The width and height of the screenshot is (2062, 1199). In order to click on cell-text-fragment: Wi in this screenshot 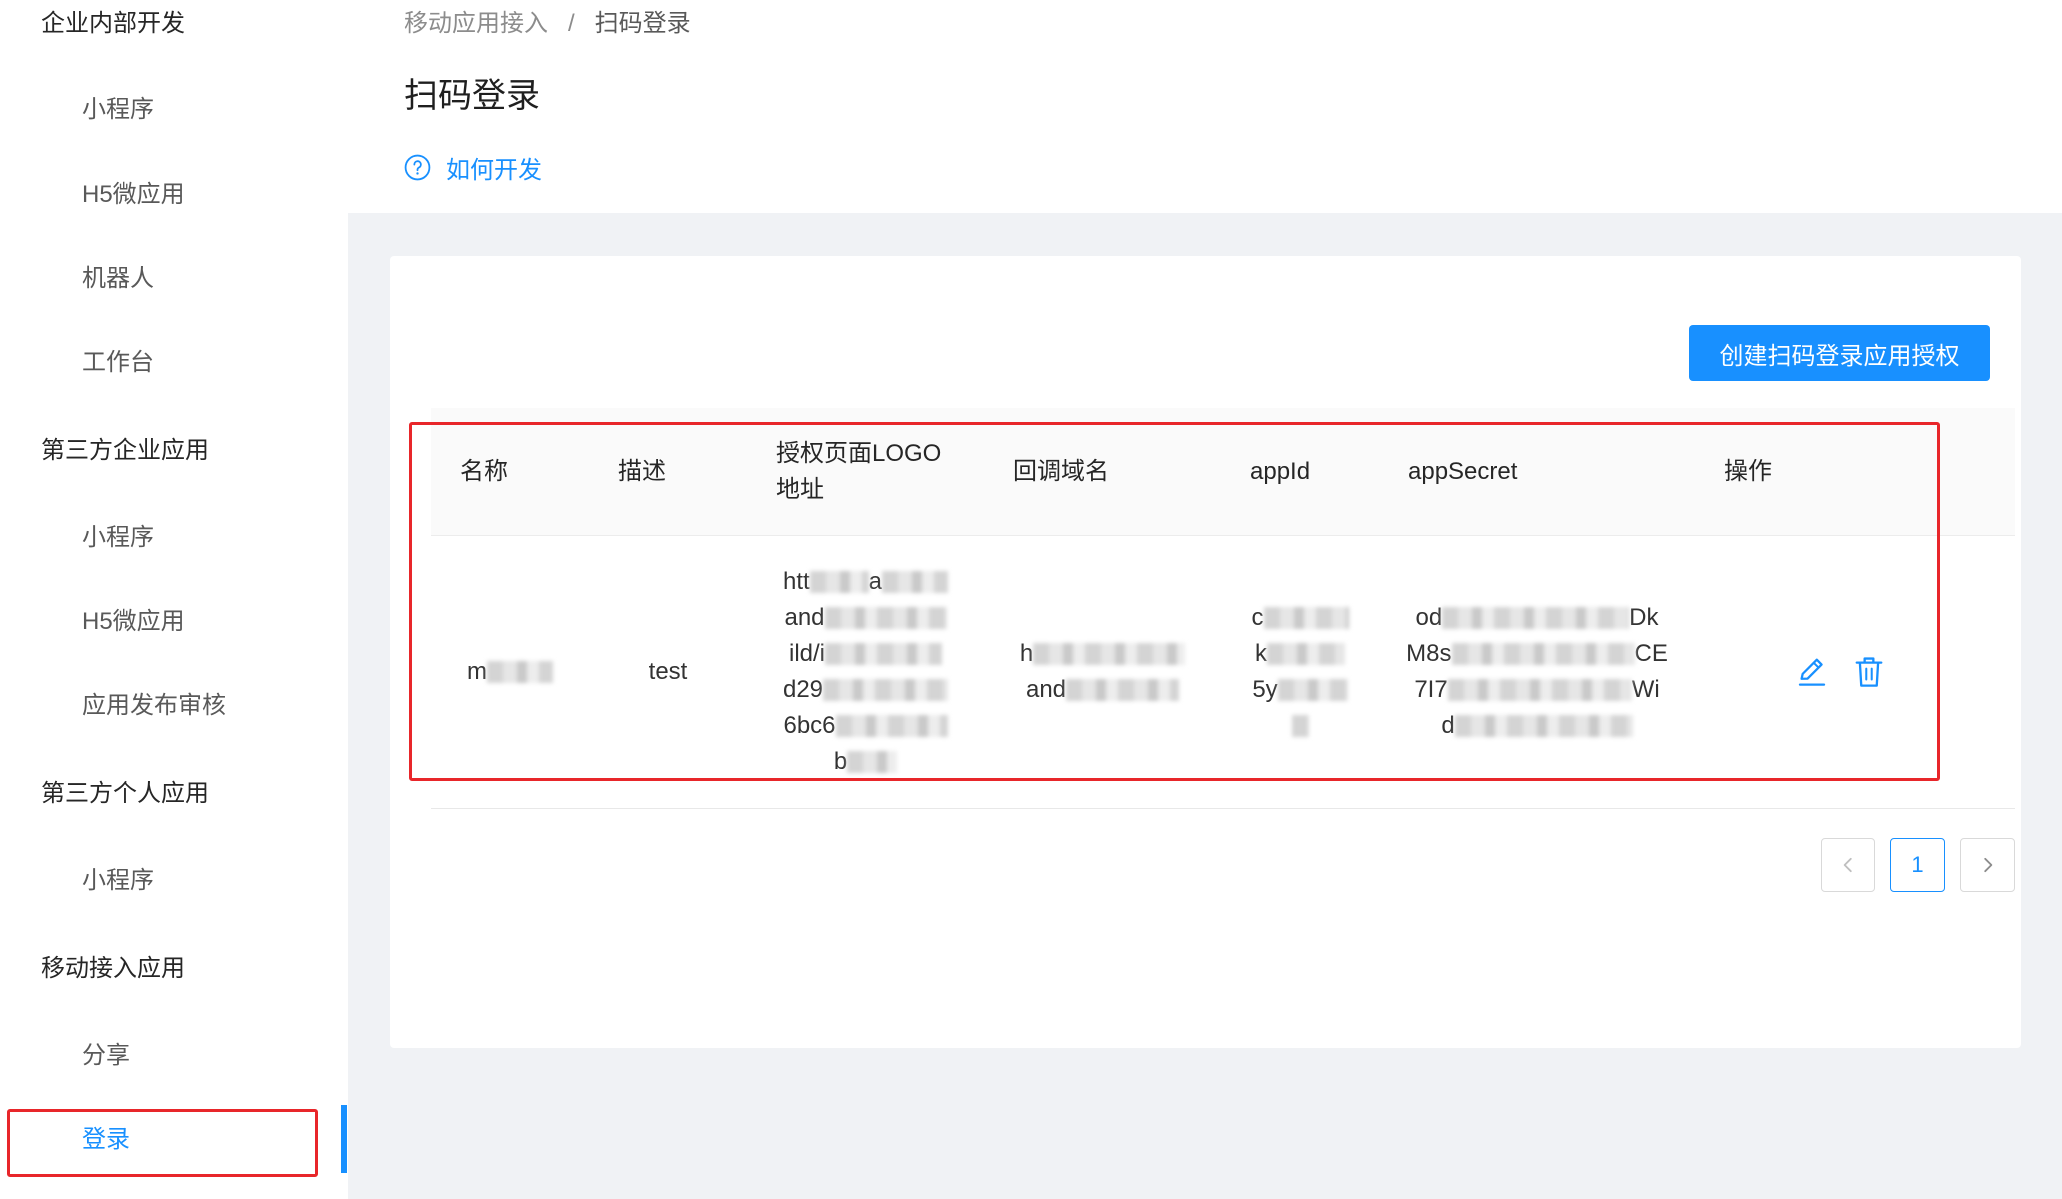, I will do `click(1645, 689)`.